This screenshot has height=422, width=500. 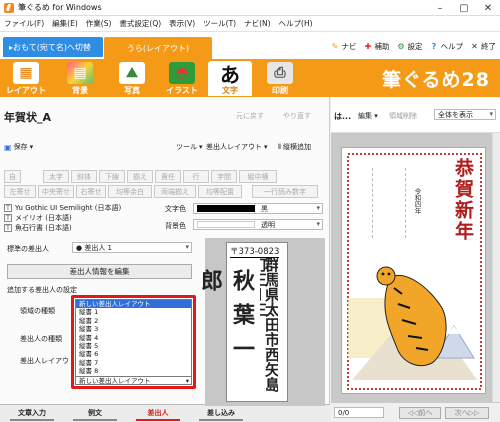 What do you see at coordinates (496, 267) in the screenshot?
I see `vertical-scrollbar` at bounding box center [496, 267].